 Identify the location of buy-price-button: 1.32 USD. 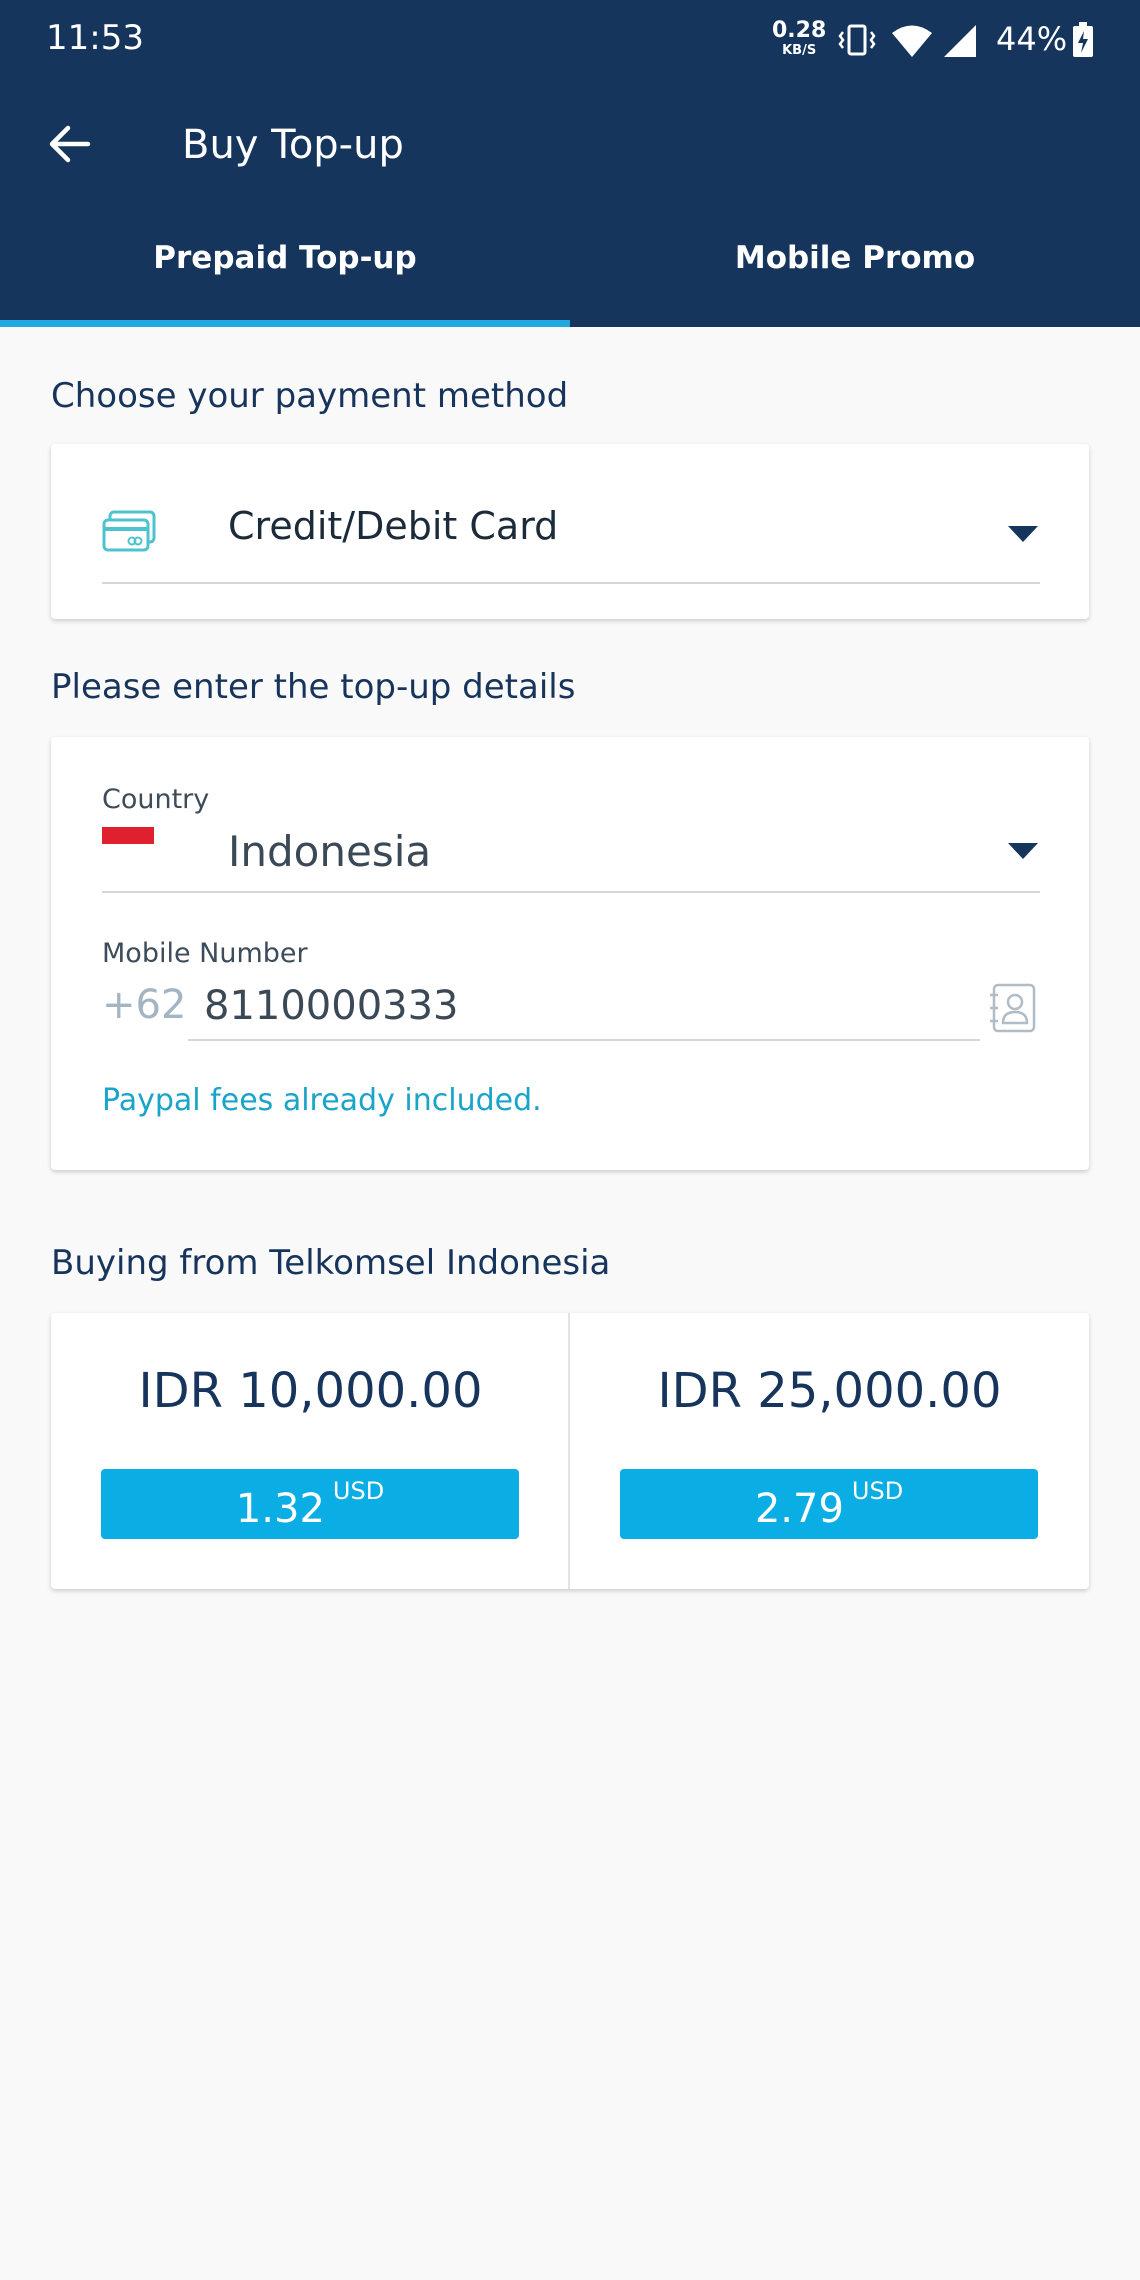
(310, 1504).